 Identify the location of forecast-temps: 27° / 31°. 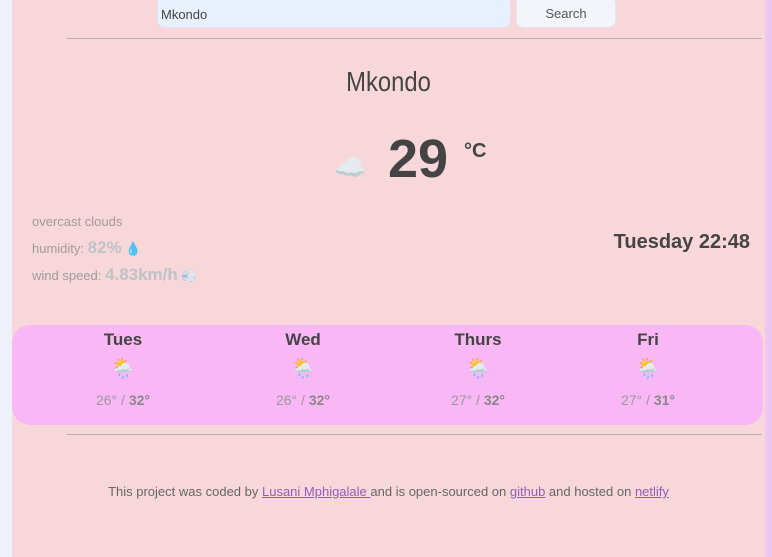
(647, 400).